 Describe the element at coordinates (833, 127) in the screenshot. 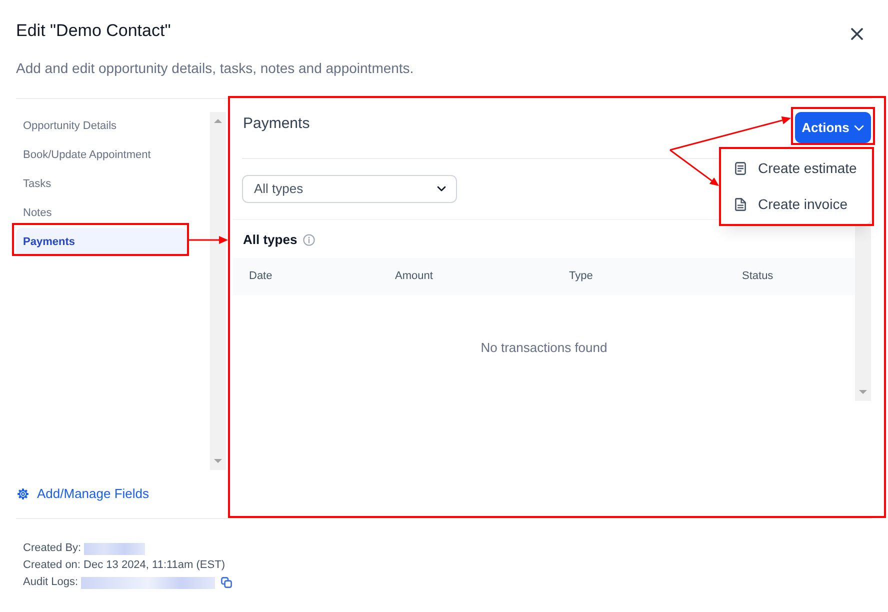

I see `actions-button: Actions` at that location.